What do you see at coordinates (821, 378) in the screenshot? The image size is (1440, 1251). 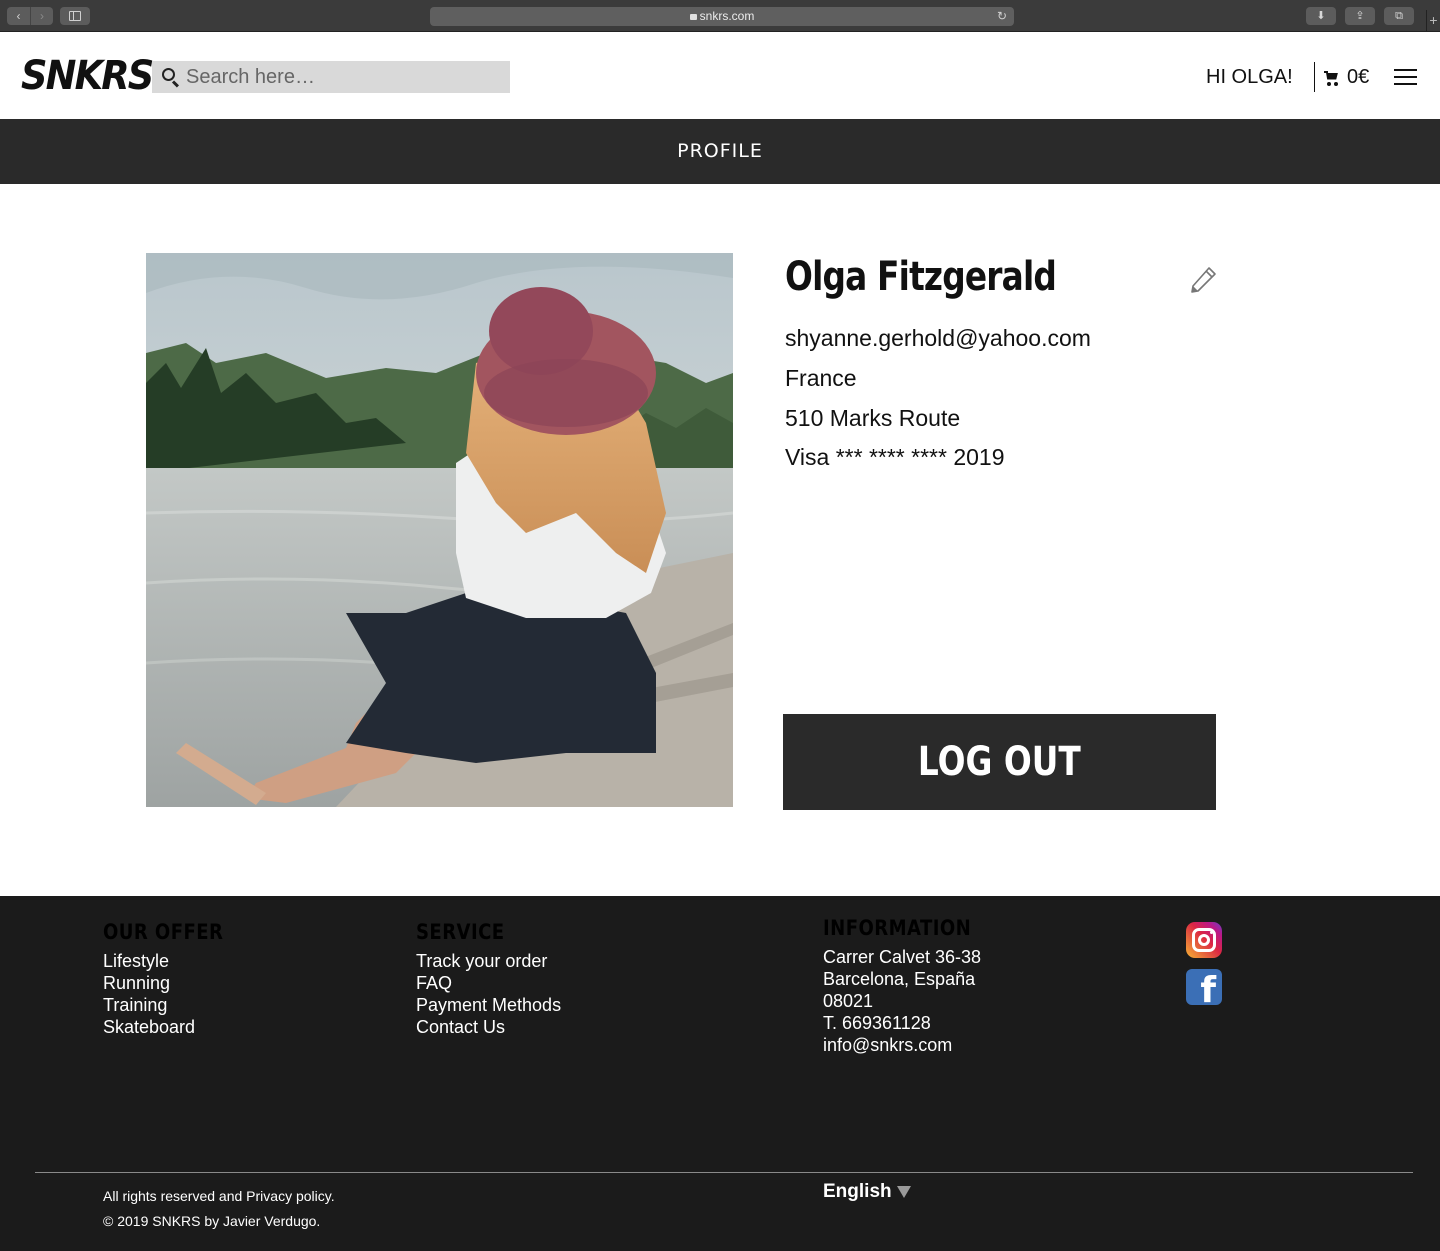 I see `profile-country: France` at bounding box center [821, 378].